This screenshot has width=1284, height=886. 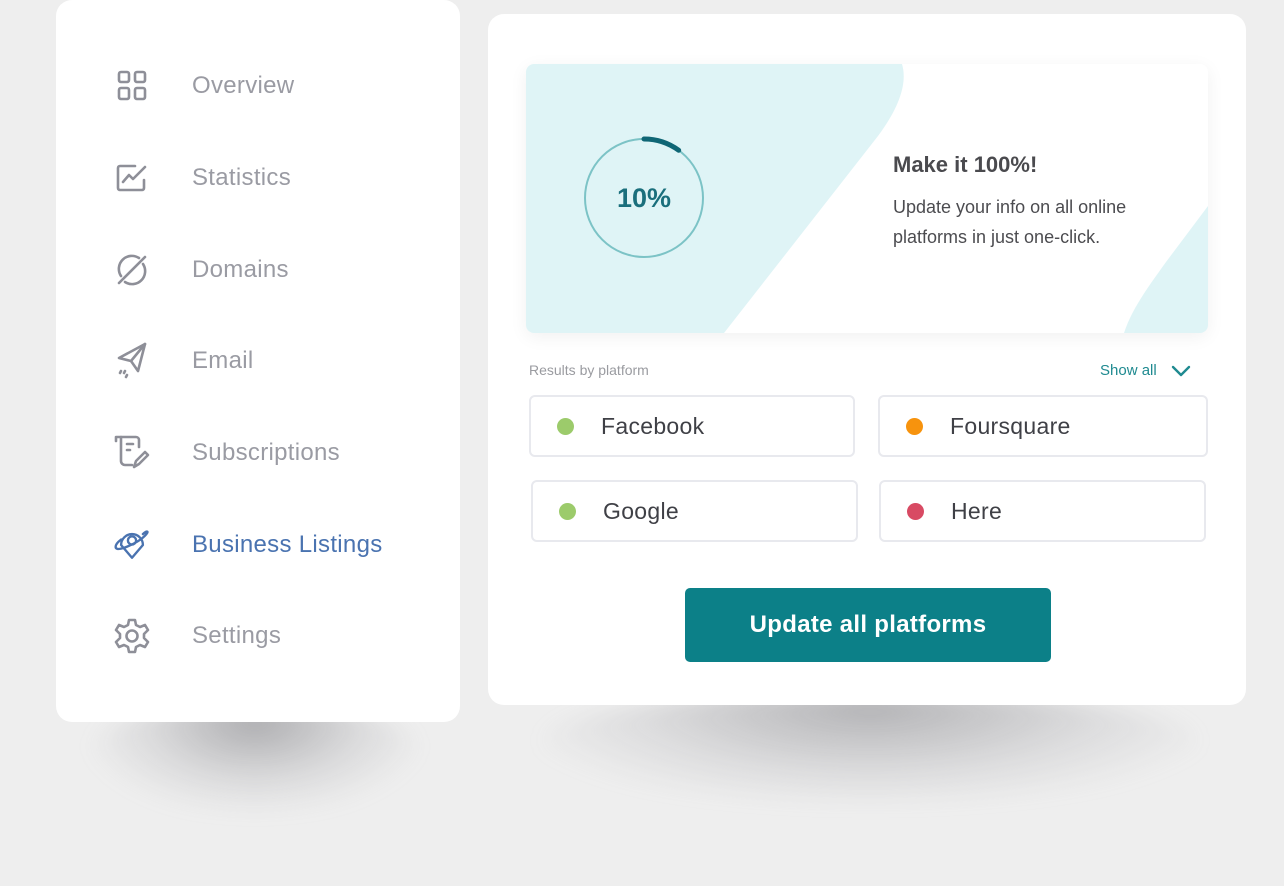 I want to click on platform-name: Here, so click(x=977, y=510).